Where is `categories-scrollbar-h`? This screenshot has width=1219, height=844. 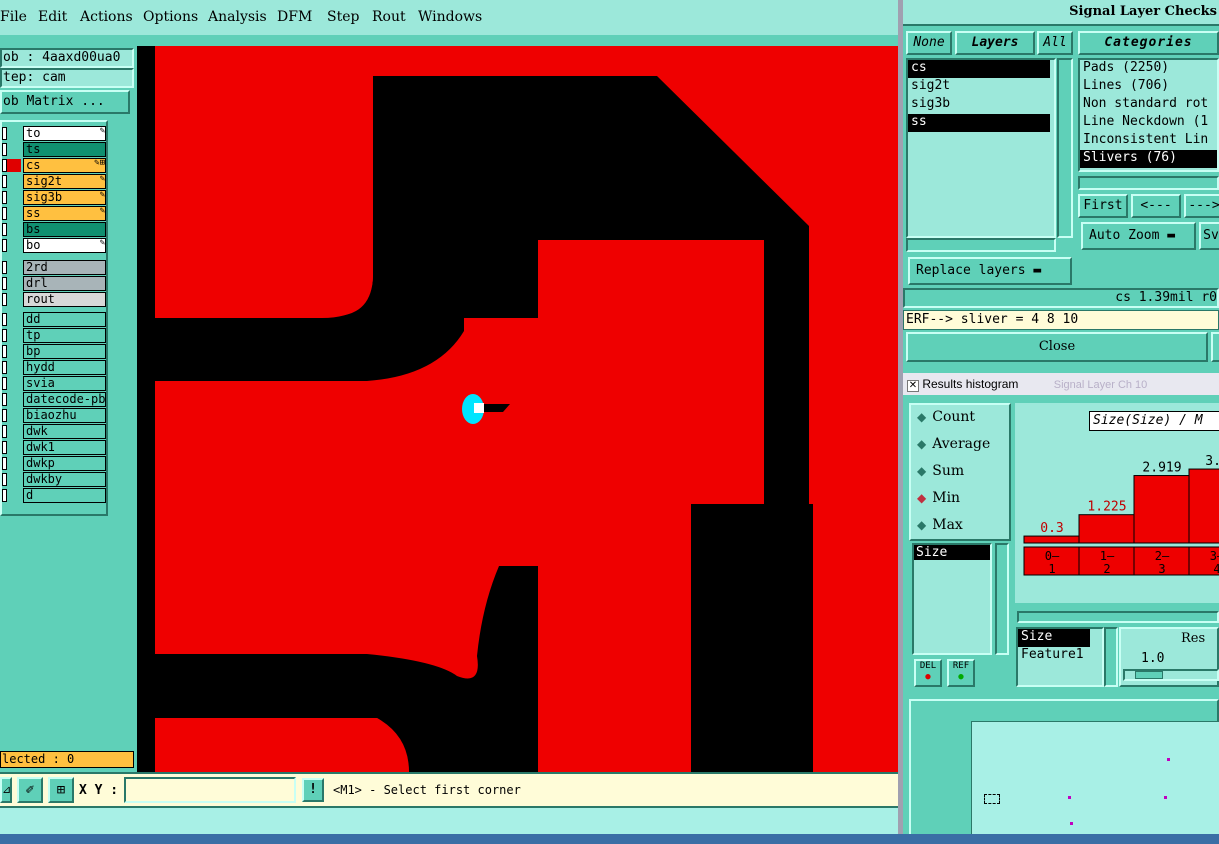
categories-scrollbar-h is located at coordinates (1148, 183).